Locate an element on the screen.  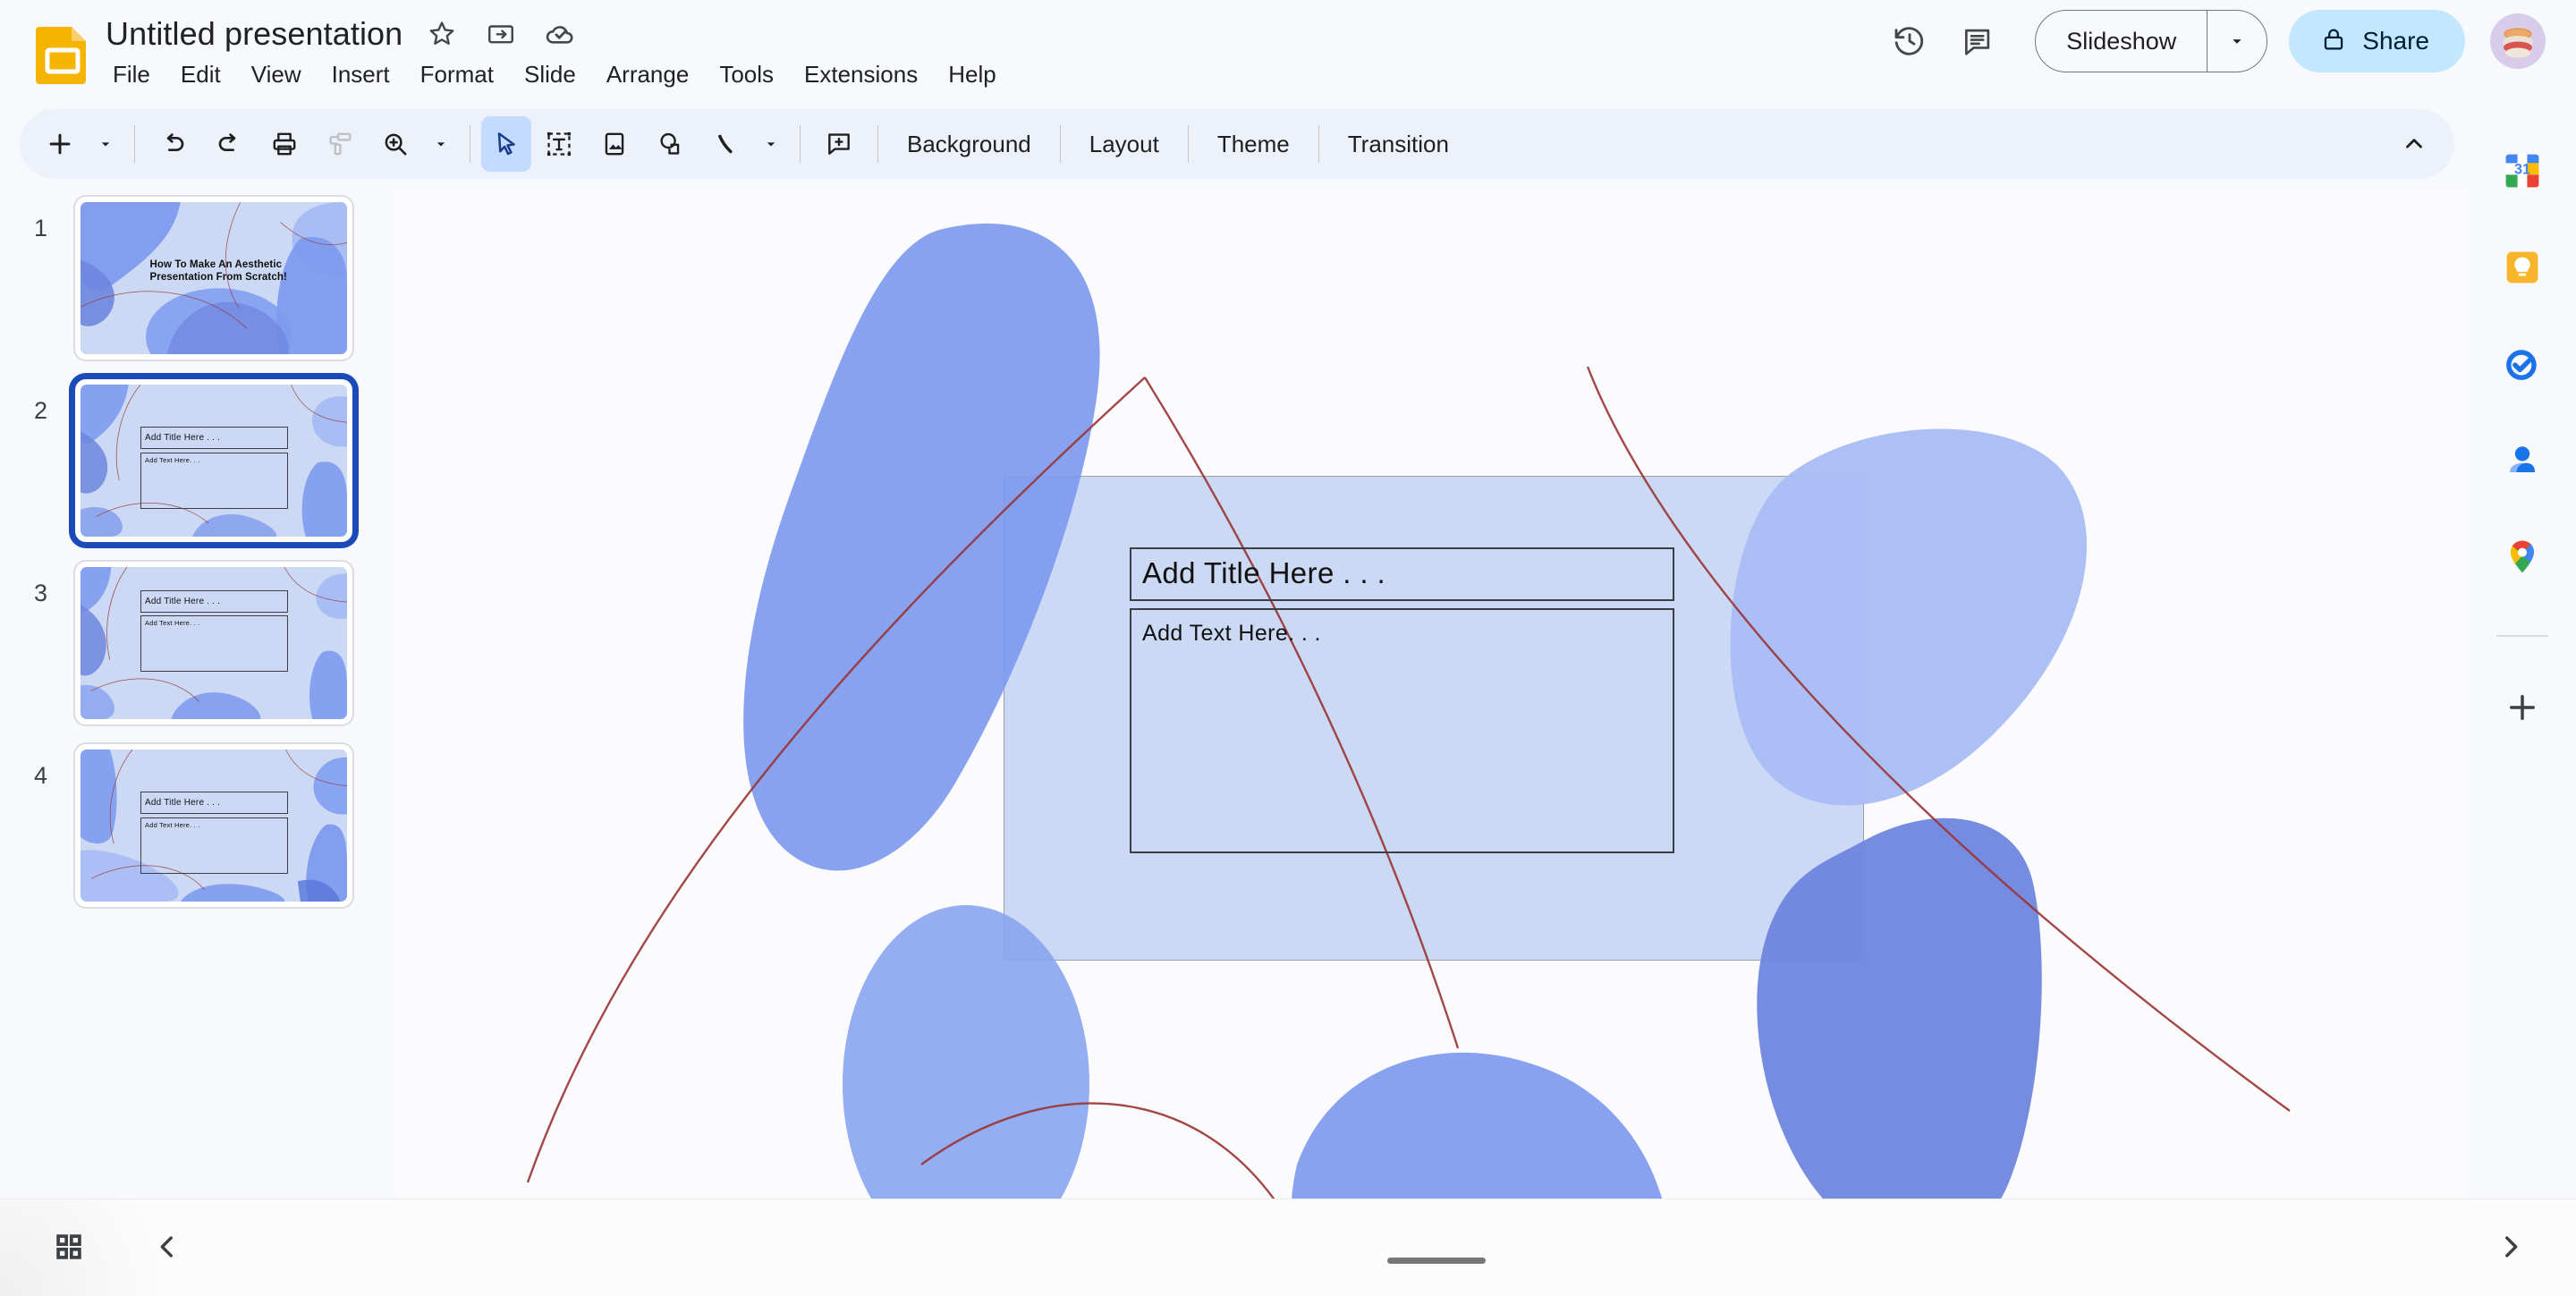
menu-extensions: Extensions is located at coordinates (861, 74).